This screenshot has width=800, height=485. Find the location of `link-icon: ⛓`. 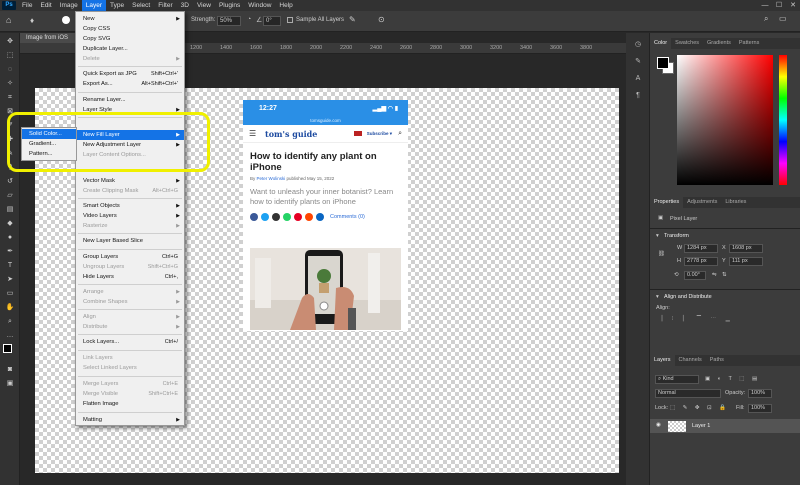

link-icon: ⛓ is located at coordinates (661, 254).